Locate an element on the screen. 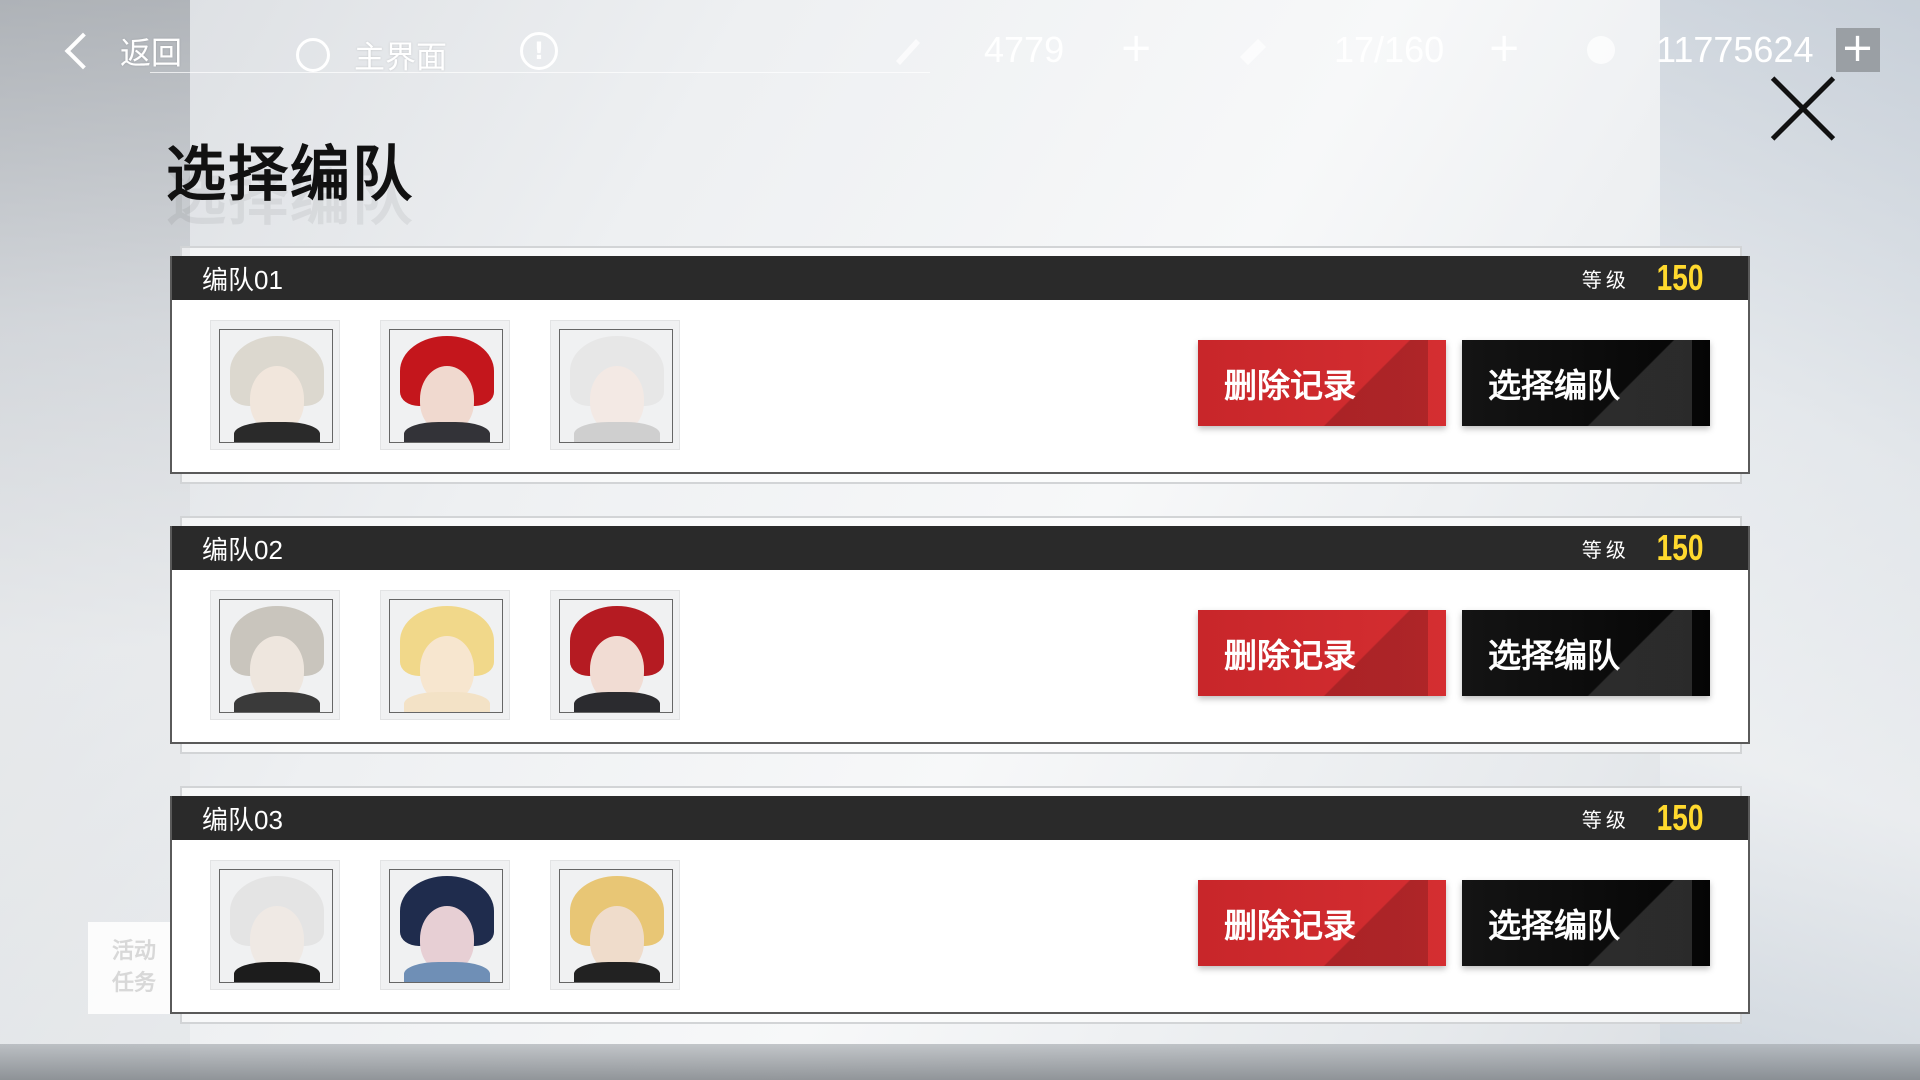 The image size is (1920, 1080). side-task-label: 活动 任务 is located at coordinates (133, 967).